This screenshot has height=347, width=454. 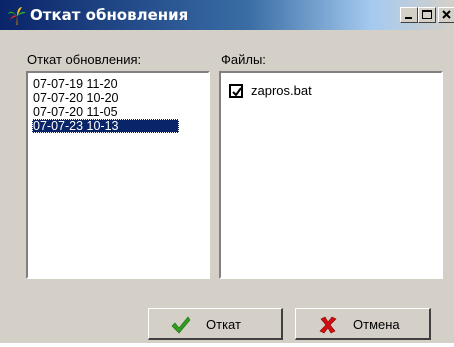 I want to click on title-bar: Откат обновления, so click(x=227, y=15).